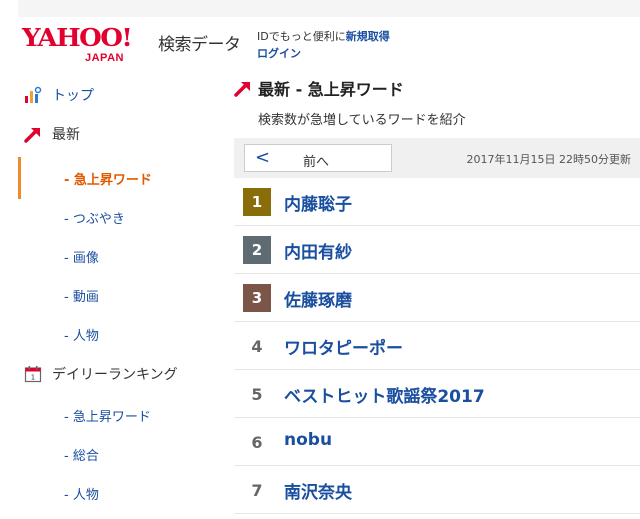 Image resolution: width=640 pixels, height=519 pixels. What do you see at coordinates (308, 440) in the screenshot?
I see `ranking-word-link: nobu` at bounding box center [308, 440].